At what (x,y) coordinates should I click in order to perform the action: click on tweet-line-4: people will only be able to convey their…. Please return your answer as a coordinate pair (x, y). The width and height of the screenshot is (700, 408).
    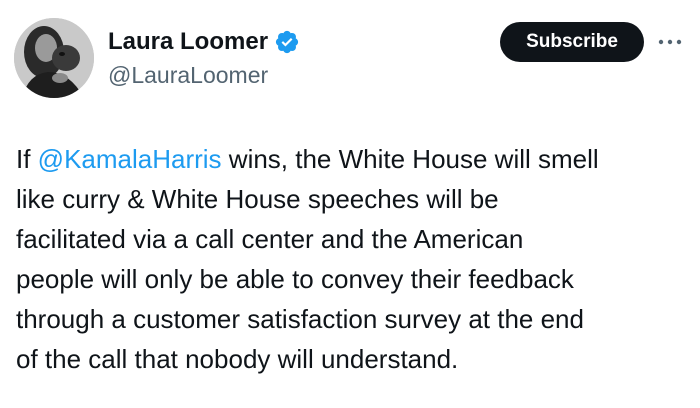
    Looking at the image, I should click on (295, 279).